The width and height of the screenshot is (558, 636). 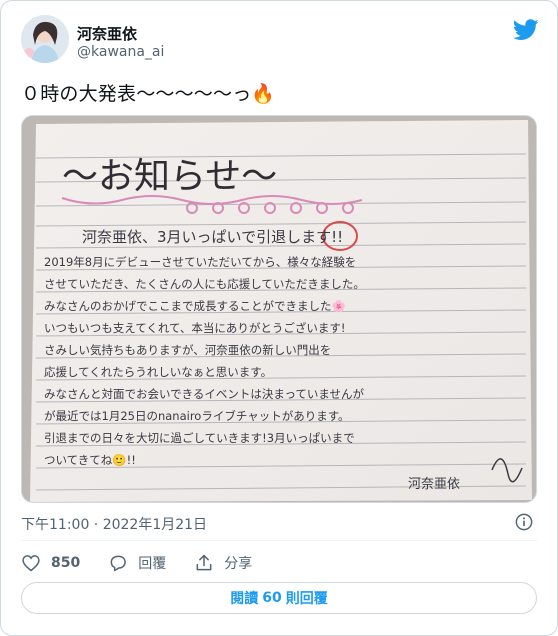 I want to click on letter-line: が最近では1月25日のnanairoライブチャットがあります。, so click(x=197, y=416).